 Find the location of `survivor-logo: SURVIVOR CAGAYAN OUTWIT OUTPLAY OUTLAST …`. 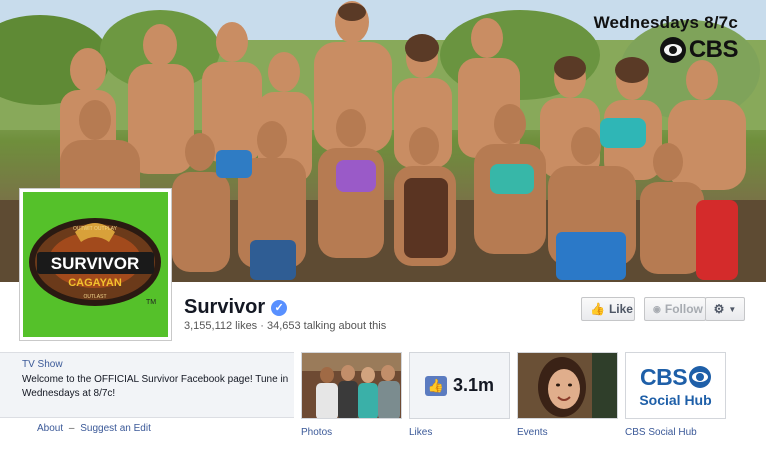

survivor-logo: SURVIVOR CAGAYAN OUTWIT OUTPLAY OUTLAST … is located at coordinates (95, 264).